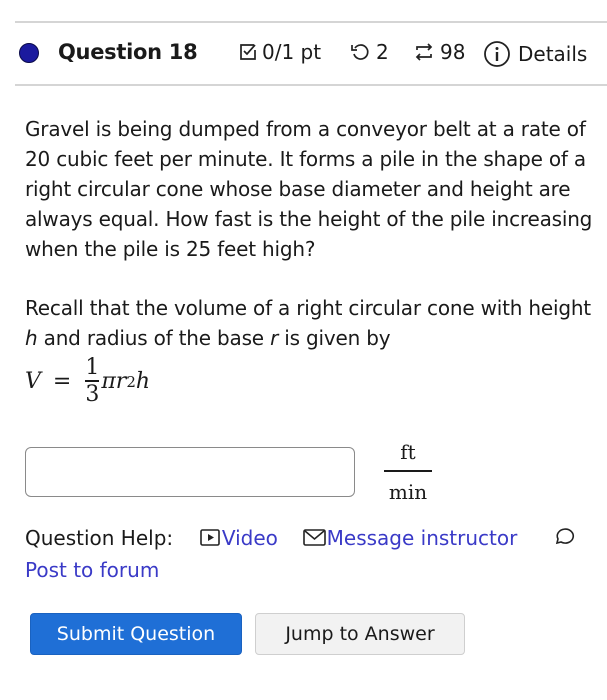 The width and height of the screenshot is (607, 700). I want to click on formula-pi: π, so click(108, 382).